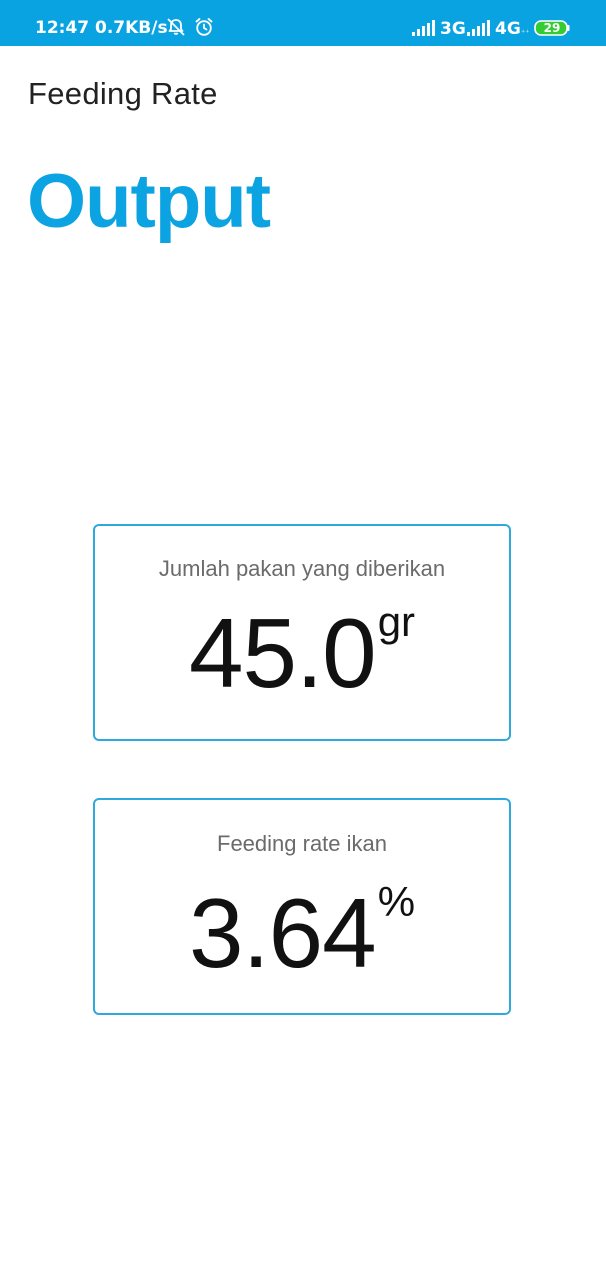  What do you see at coordinates (302, 568) in the screenshot?
I see `feed-amount-label: Jumlah pakan yang diberikan` at bounding box center [302, 568].